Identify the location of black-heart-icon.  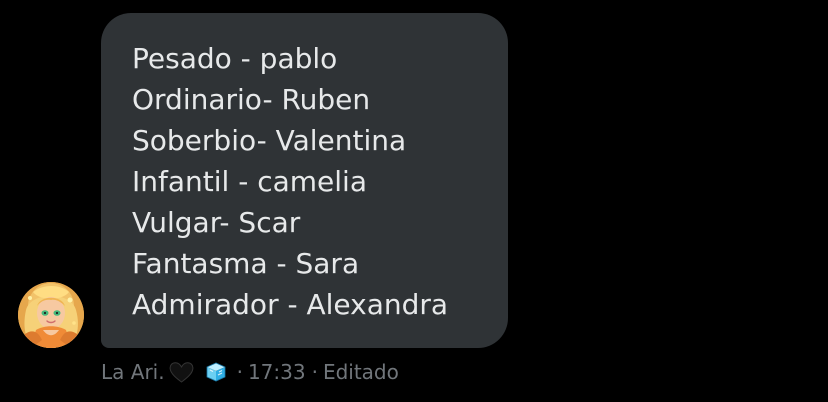
(181, 372).